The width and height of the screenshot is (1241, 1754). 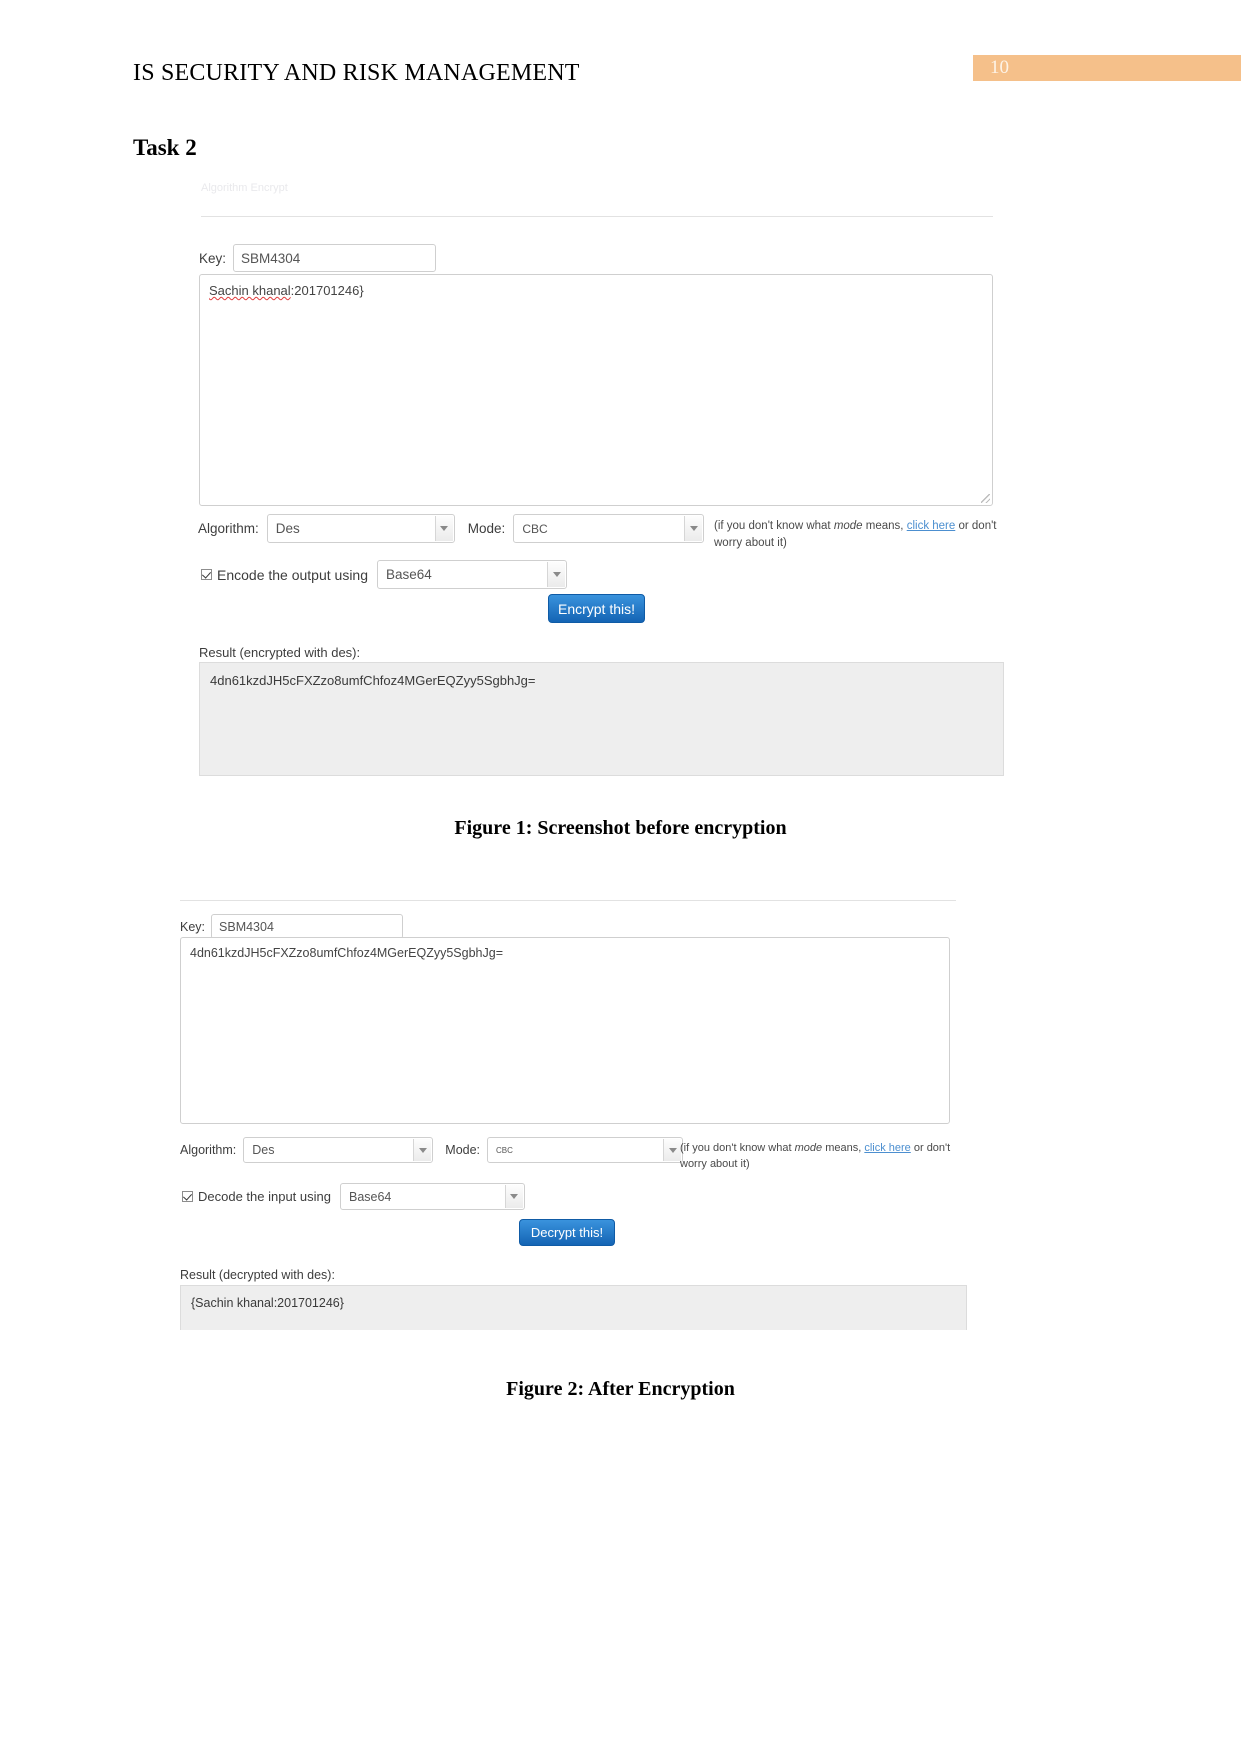 What do you see at coordinates (356, 73) in the screenshot?
I see `document-header-title: IS SECURITY AND RISK MANAGEMENT` at bounding box center [356, 73].